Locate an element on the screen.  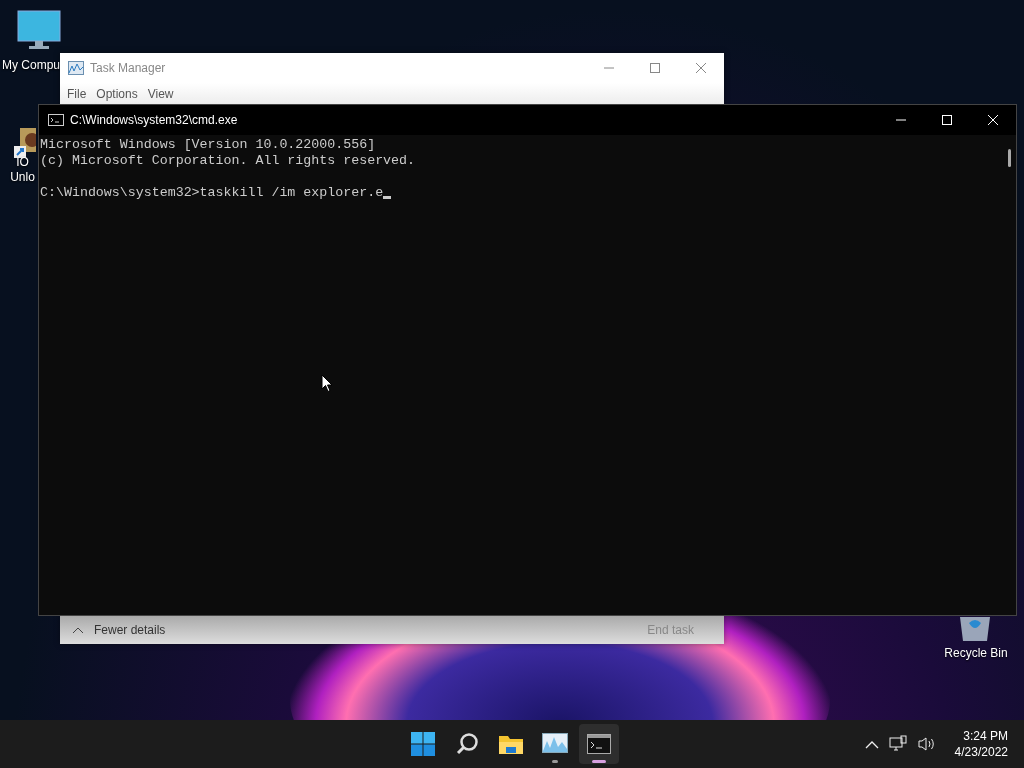
text-cursor is located at coordinates (387, 197).